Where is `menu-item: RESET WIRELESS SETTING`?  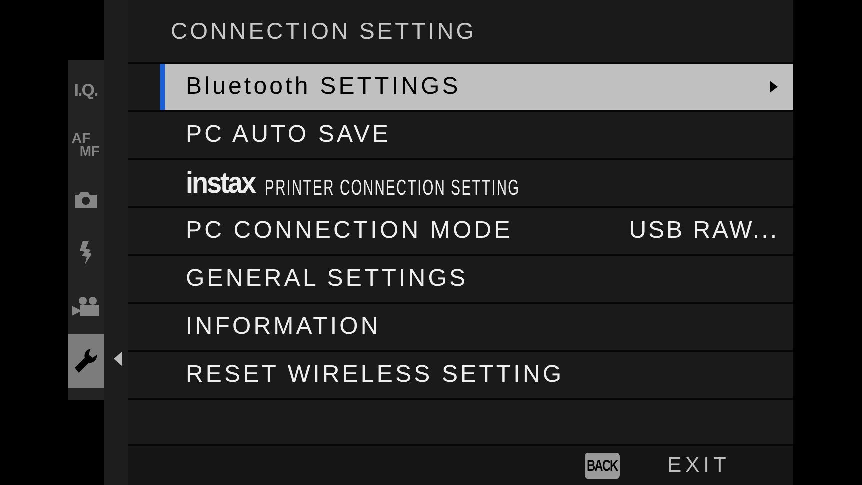 menu-item: RESET WIRELESS SETTING is located at coordinates (476, 375).